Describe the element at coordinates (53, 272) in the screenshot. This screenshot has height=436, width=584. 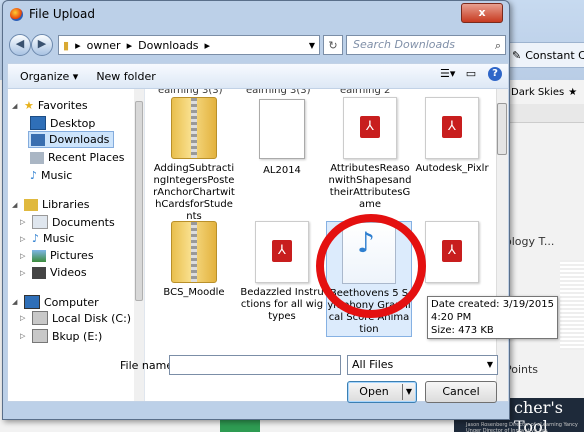
I see `nav-videos: ▷ Videos` at that location.